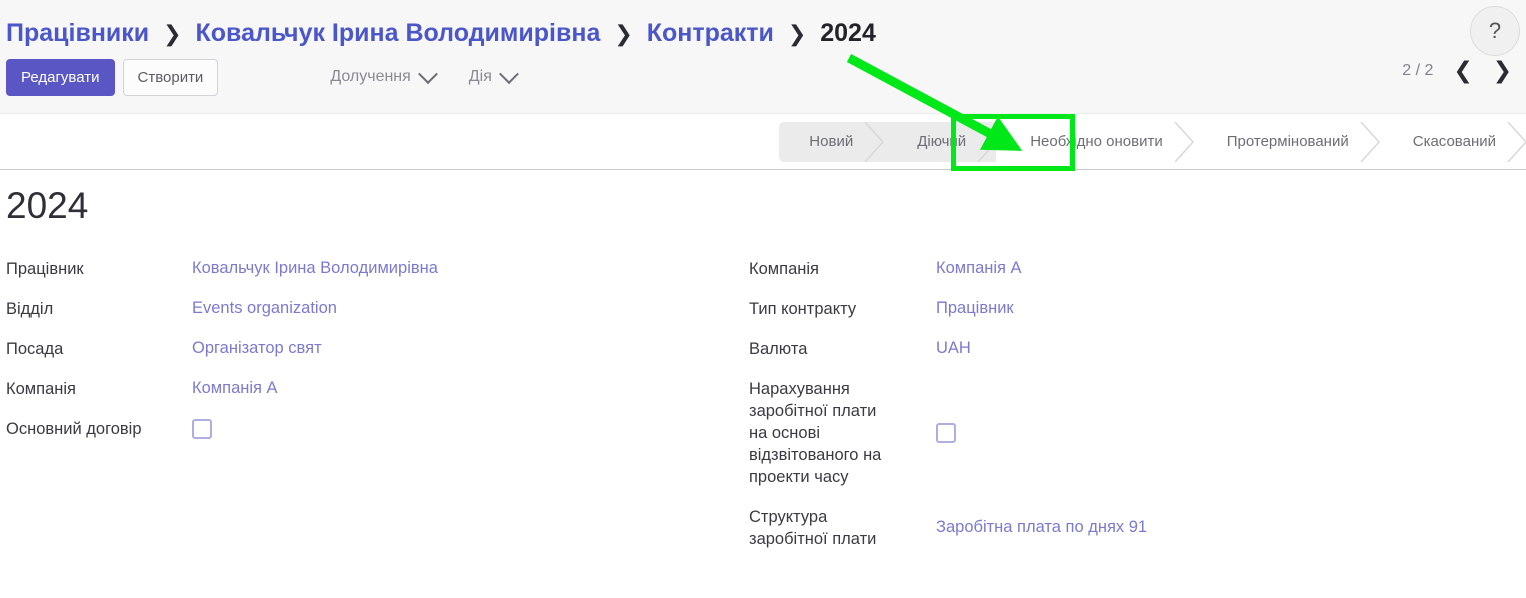 Image resolution: width=1526 pixels, height=598 pixels. I want to click on field-employee: Працівник Ковальчук Ірина Володимирівна, so click(375, 268).